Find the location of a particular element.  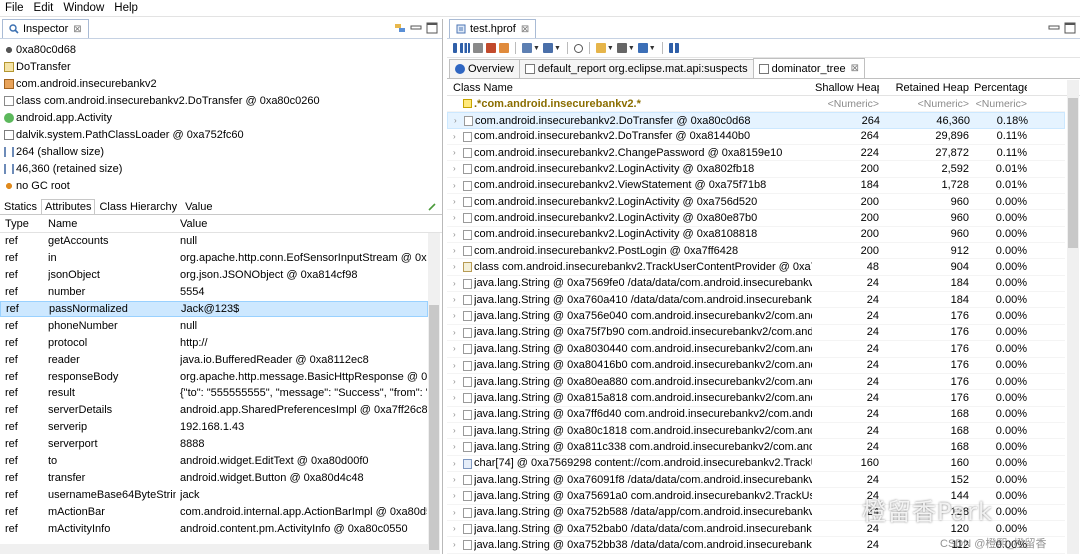

percentage-filter-input: <Numeric> is located at coordinates (1000, 104).